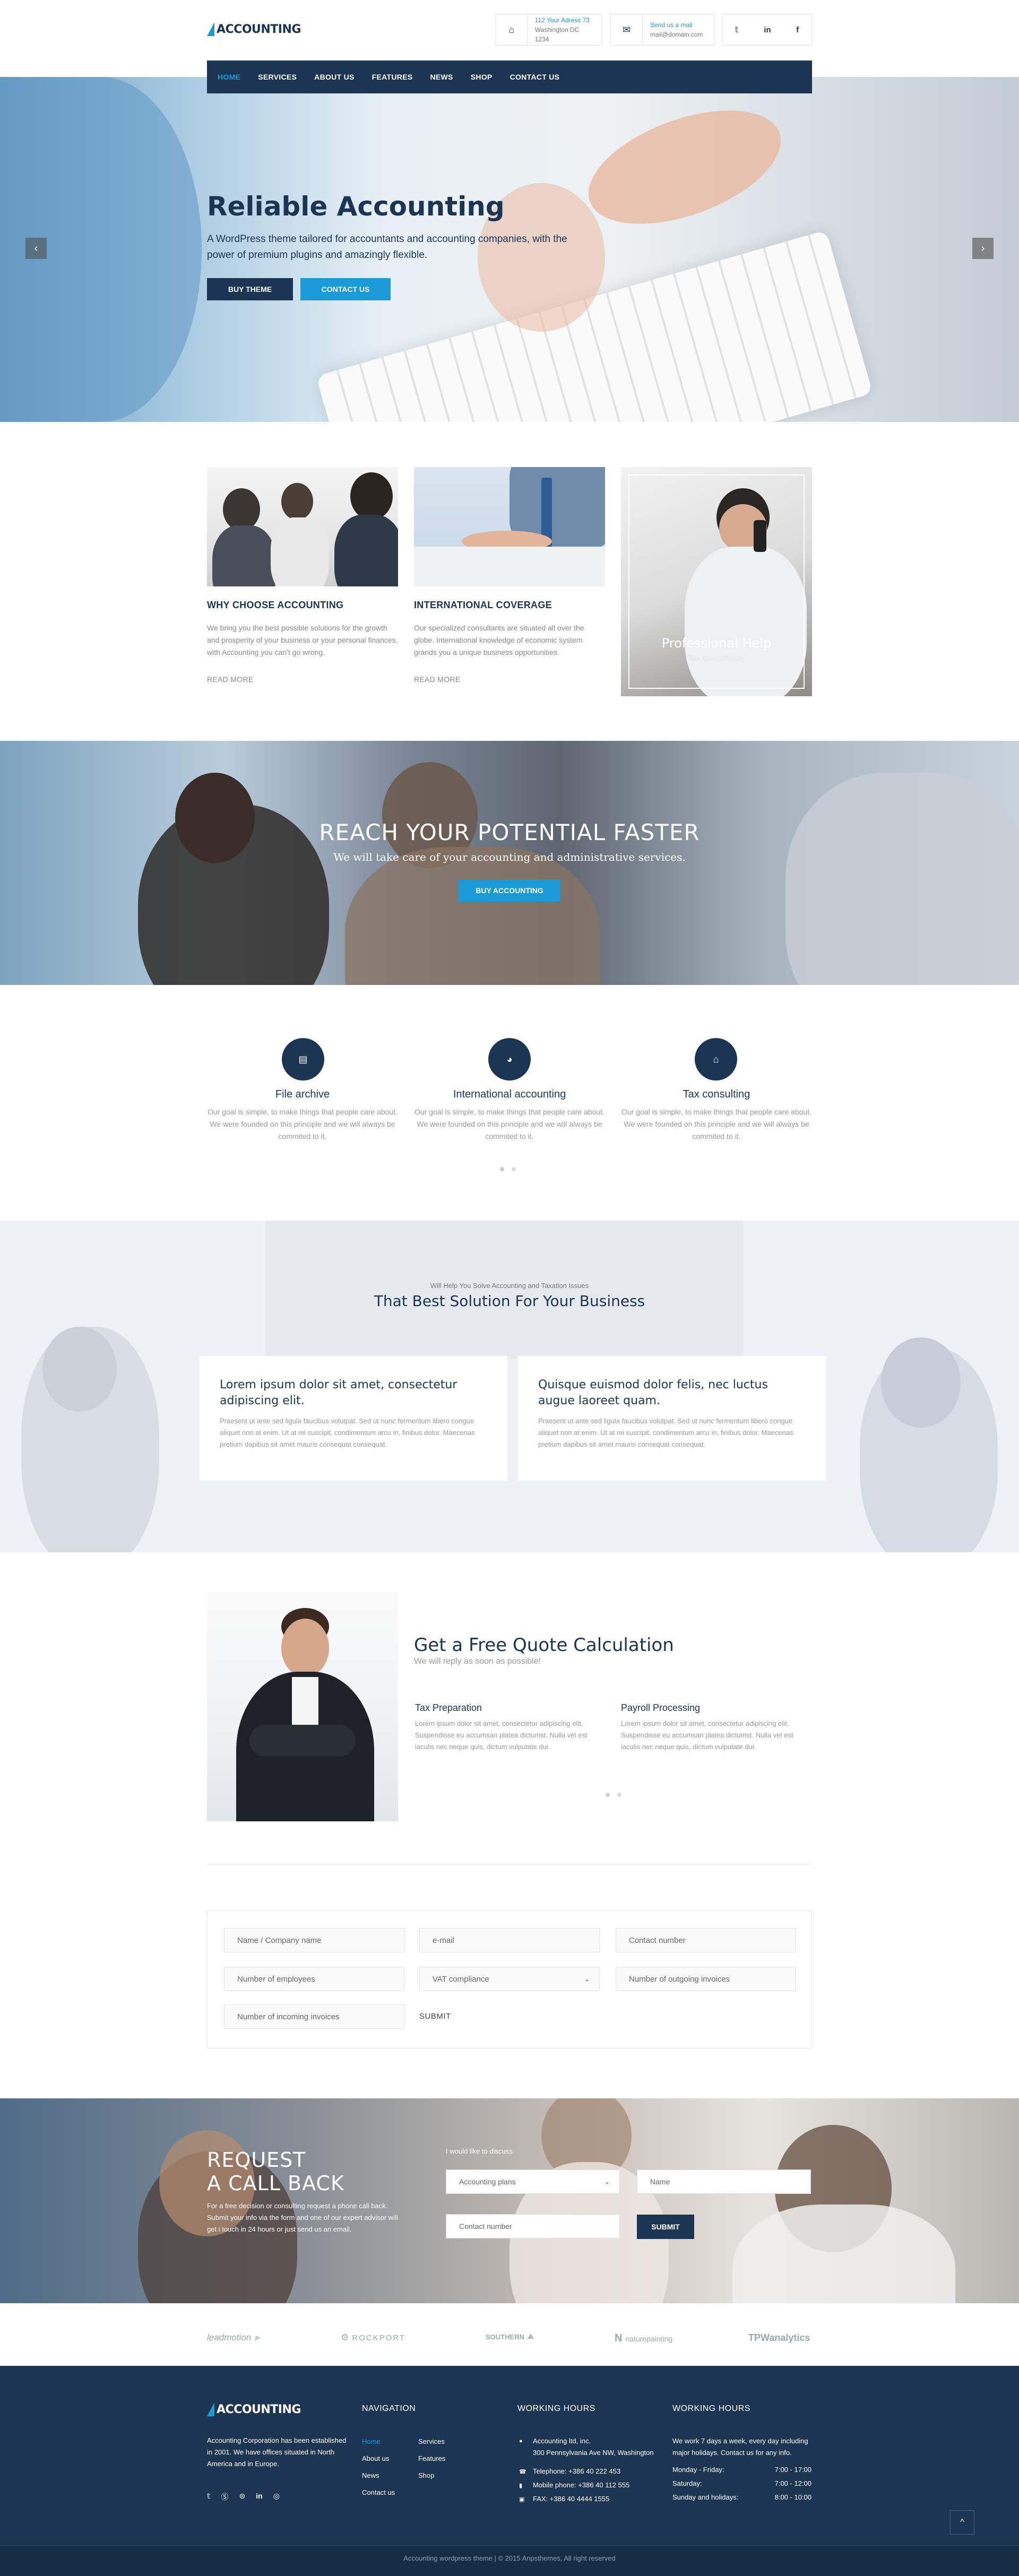 This screenshot has height=2576, width=1019. I want to click on home-icon: ⌂, so click(512, 29).